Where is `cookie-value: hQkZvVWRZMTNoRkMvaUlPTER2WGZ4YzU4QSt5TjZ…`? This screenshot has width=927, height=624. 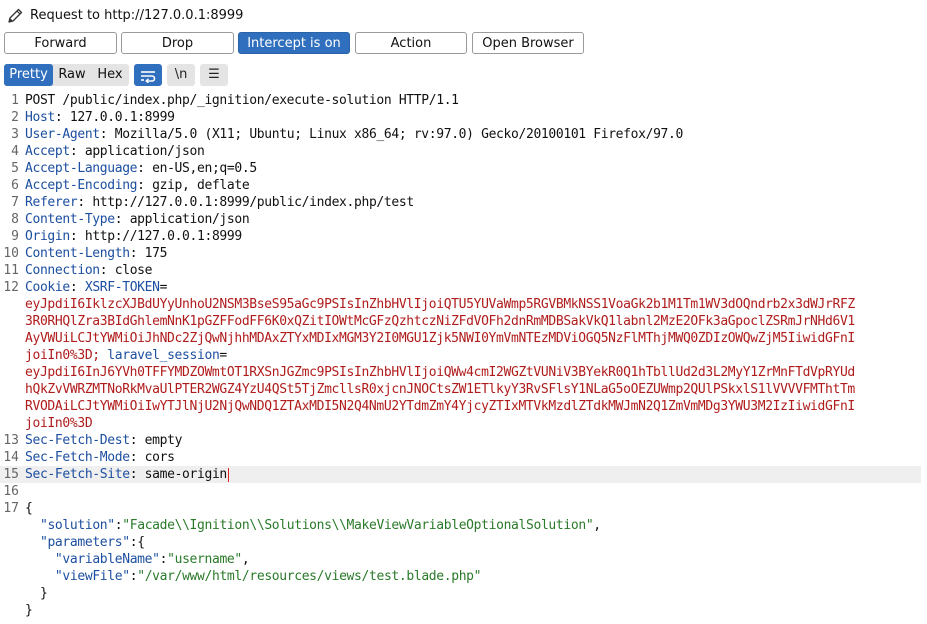
cookie-value: hQkZvVWRZMTNoRkMvaUlPTER2WGZ4YzU4QSt5TjZ… is located at coordinates (440, 389).